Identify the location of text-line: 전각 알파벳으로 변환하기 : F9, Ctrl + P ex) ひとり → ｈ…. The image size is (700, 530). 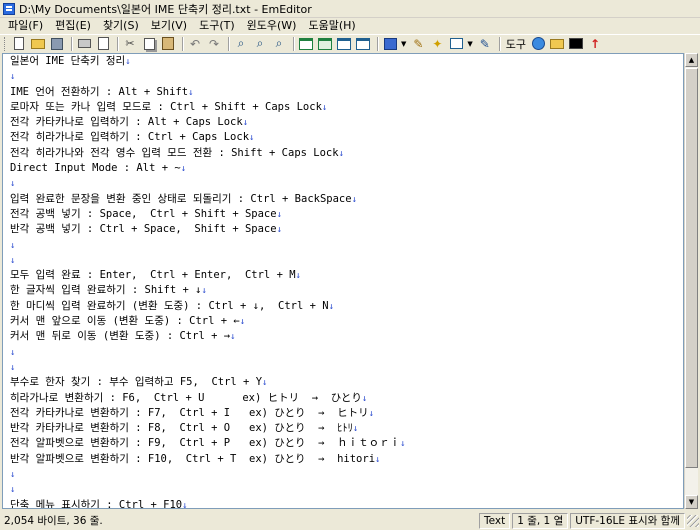
(343, 443).